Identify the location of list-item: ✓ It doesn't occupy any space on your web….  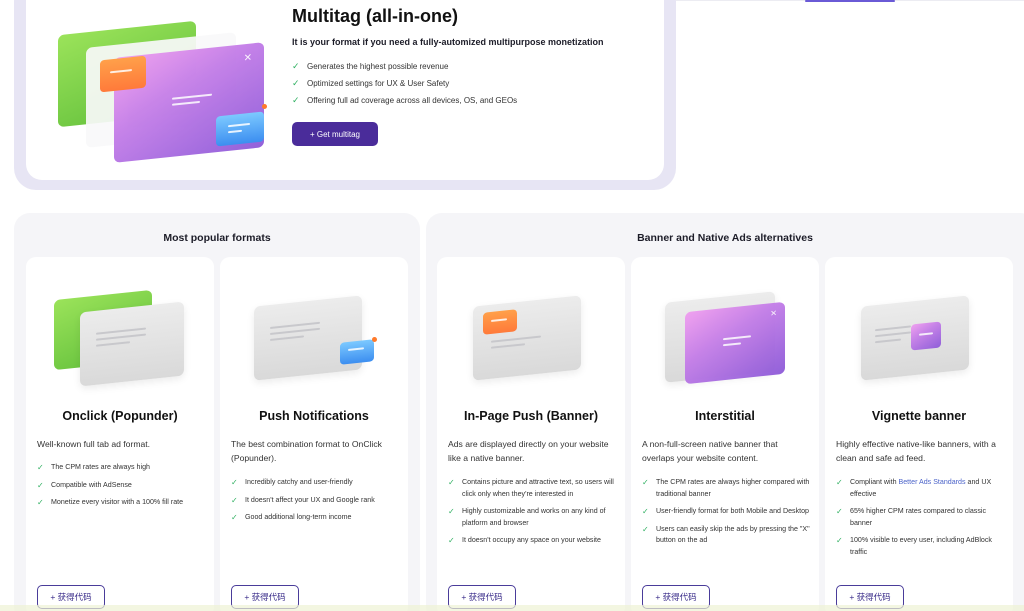
(524, 540).